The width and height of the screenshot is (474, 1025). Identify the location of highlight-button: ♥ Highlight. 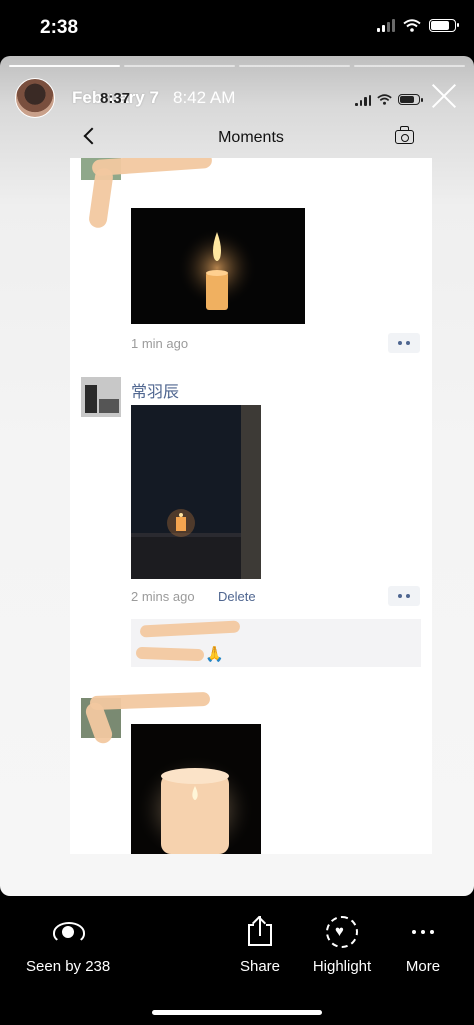
(342, 945).